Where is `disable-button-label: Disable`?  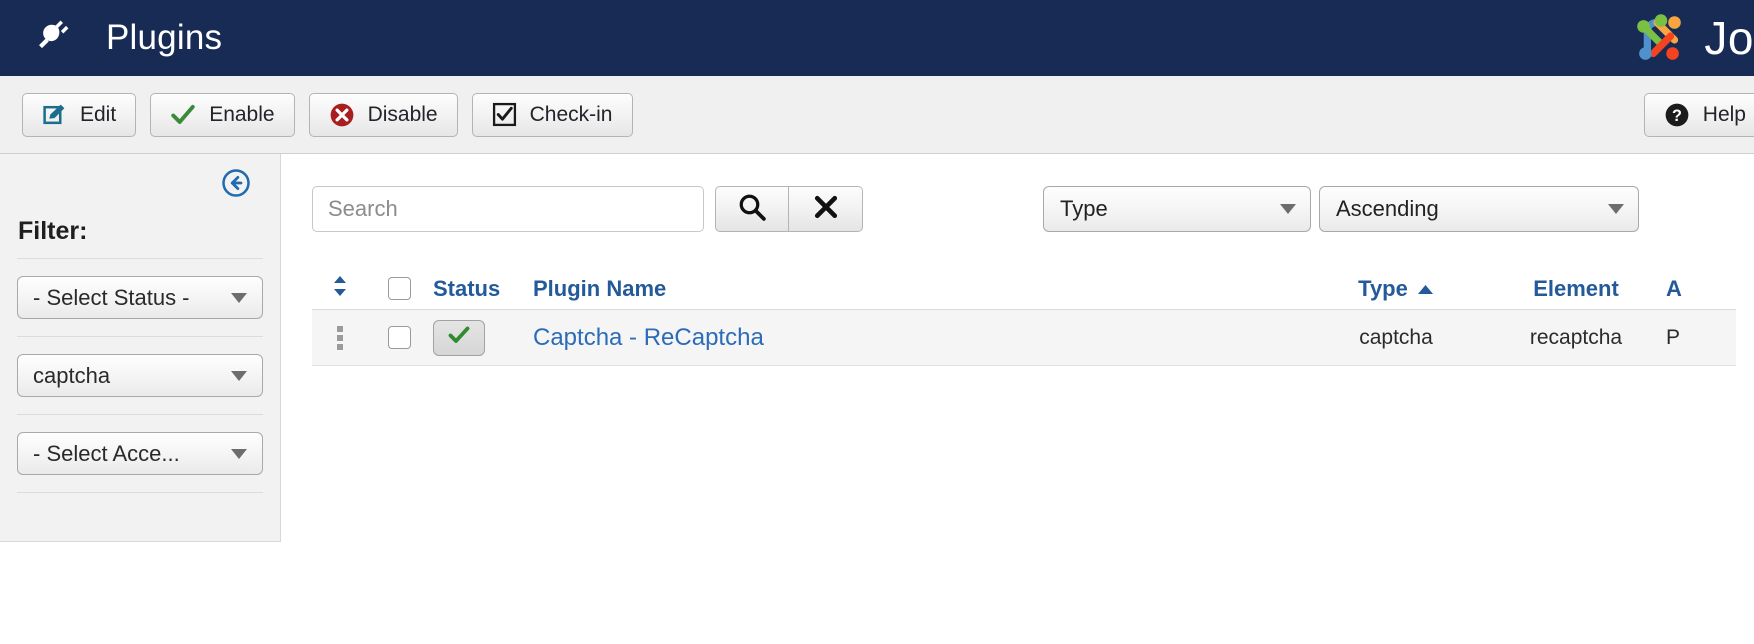 disable-button-label: Disable is located at coordinates (402, 114).